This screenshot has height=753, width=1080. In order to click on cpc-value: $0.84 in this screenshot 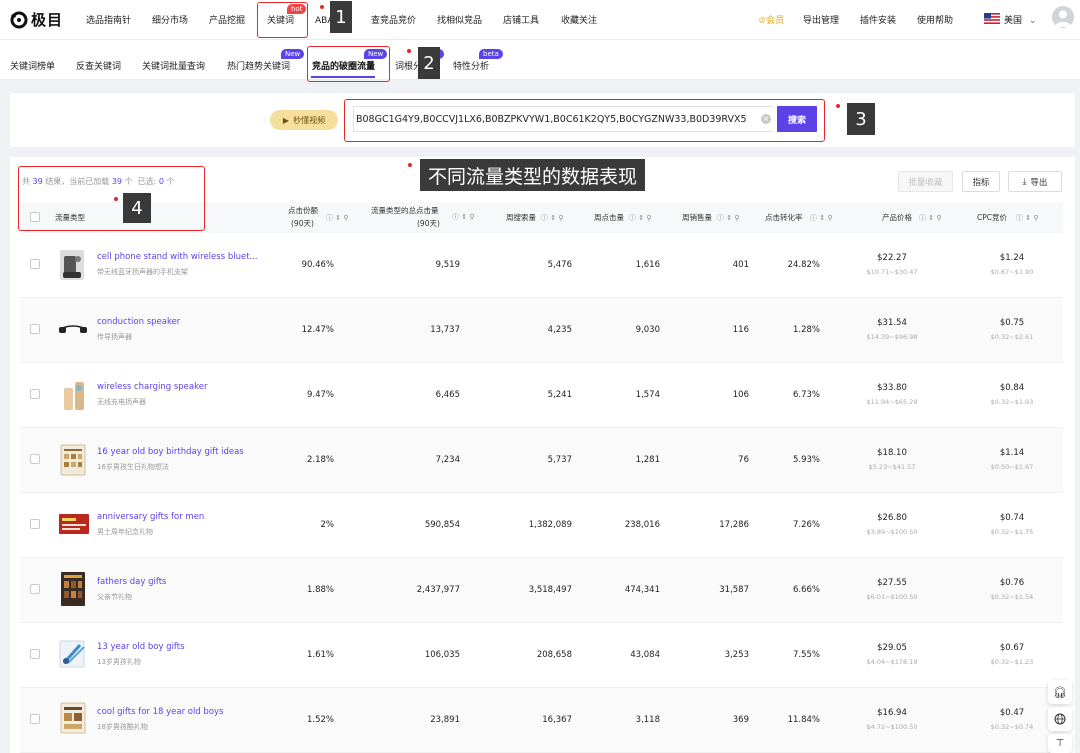, I will do `click(1012, 388)`.